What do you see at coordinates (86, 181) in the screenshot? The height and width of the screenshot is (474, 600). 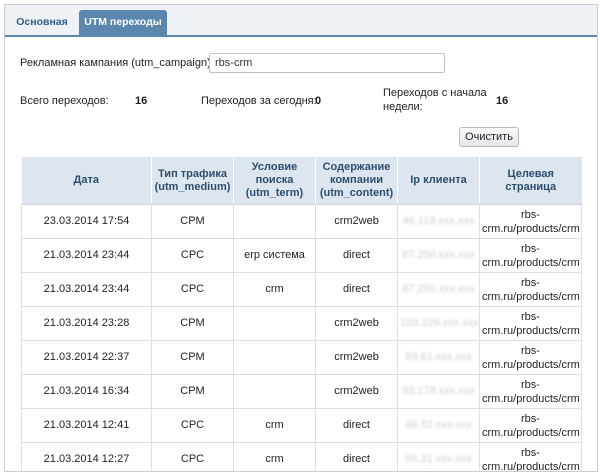 I see `column-header-date: Дата` at bounding box center [86, 181].